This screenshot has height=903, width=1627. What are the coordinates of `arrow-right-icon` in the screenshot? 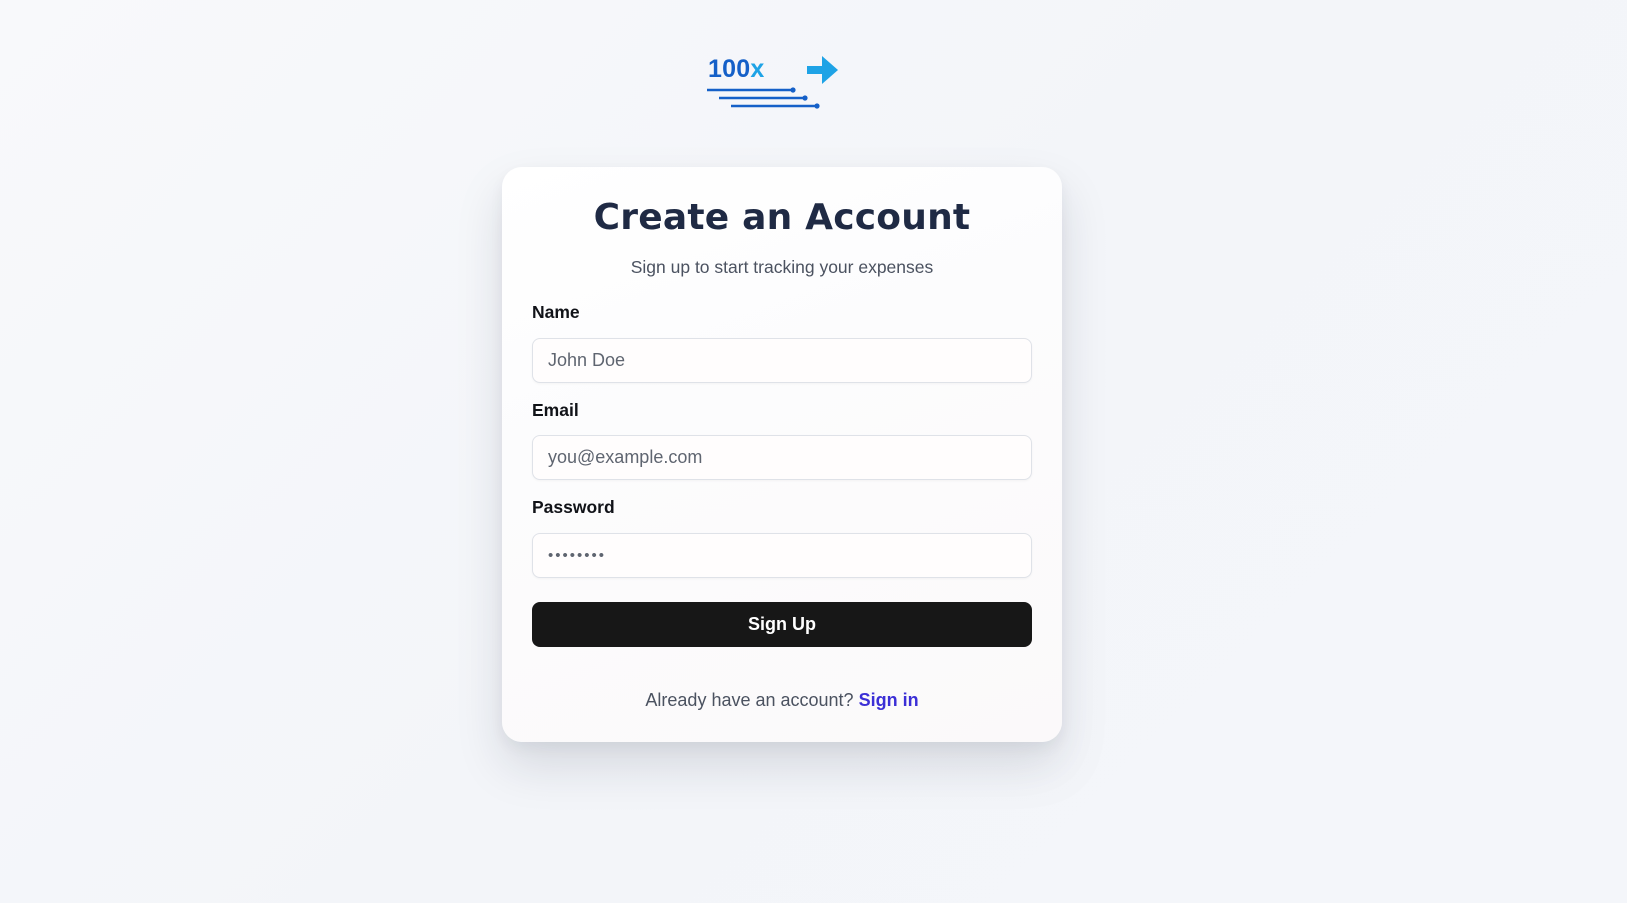 It's located at (822, 70).